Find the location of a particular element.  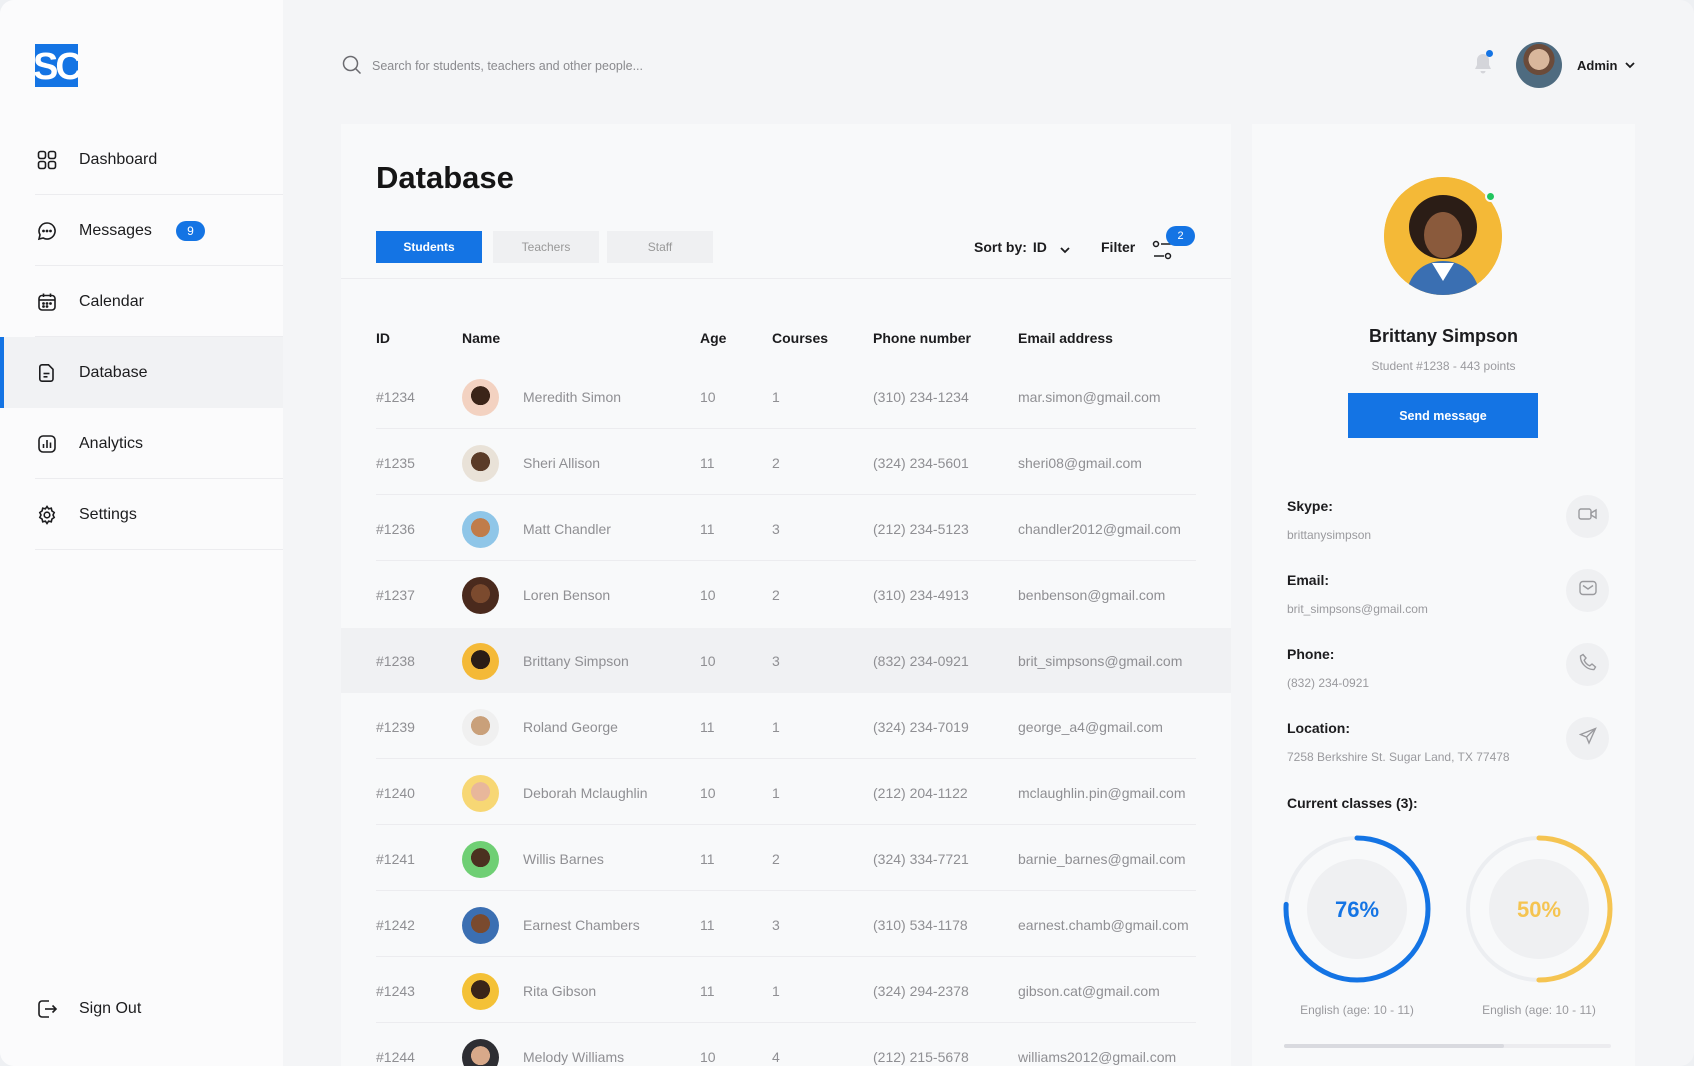

sort-dropdown: Sort by: ID is located at coordinates (1010, 247).